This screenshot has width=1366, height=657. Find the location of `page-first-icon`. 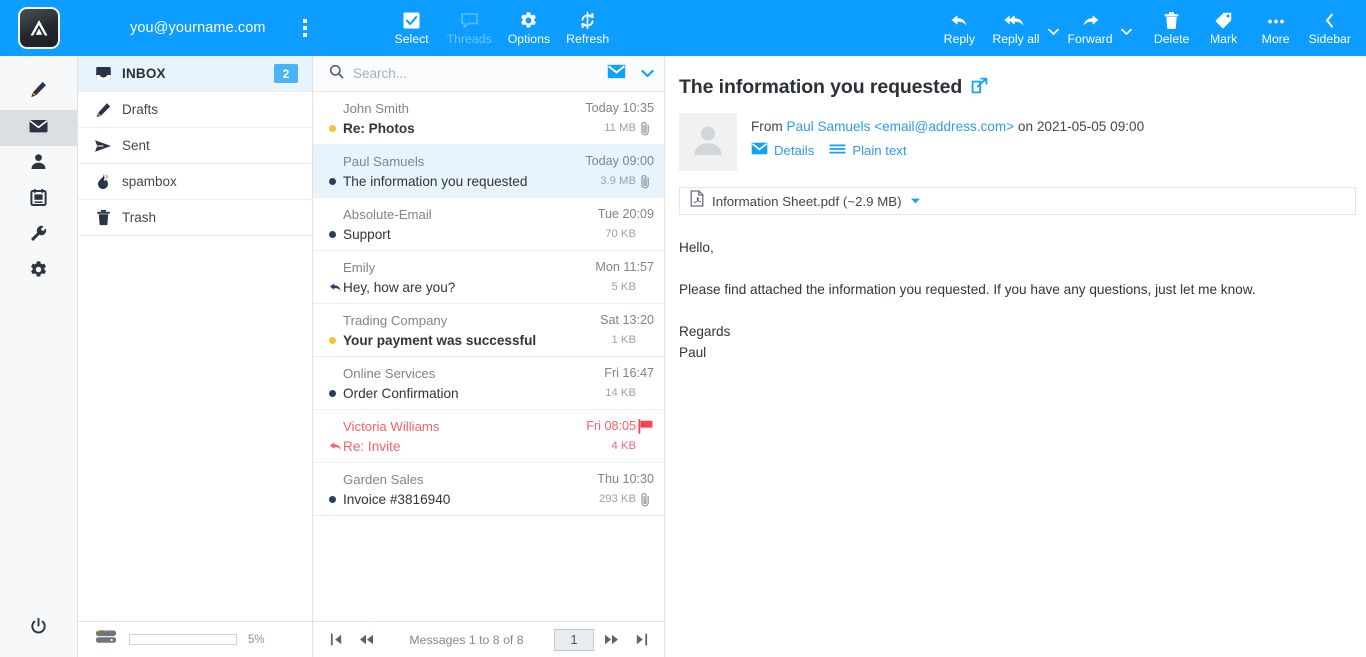

page-first-icon is located at coordinates (336, 640).